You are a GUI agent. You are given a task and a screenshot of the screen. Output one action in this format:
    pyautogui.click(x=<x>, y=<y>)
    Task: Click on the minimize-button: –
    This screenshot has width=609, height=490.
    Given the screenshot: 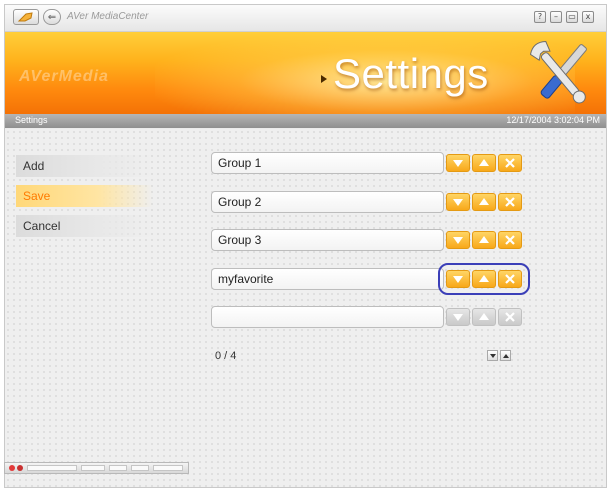 What is the action you would take?
    pyautogui.click(x=556, y=17)
    